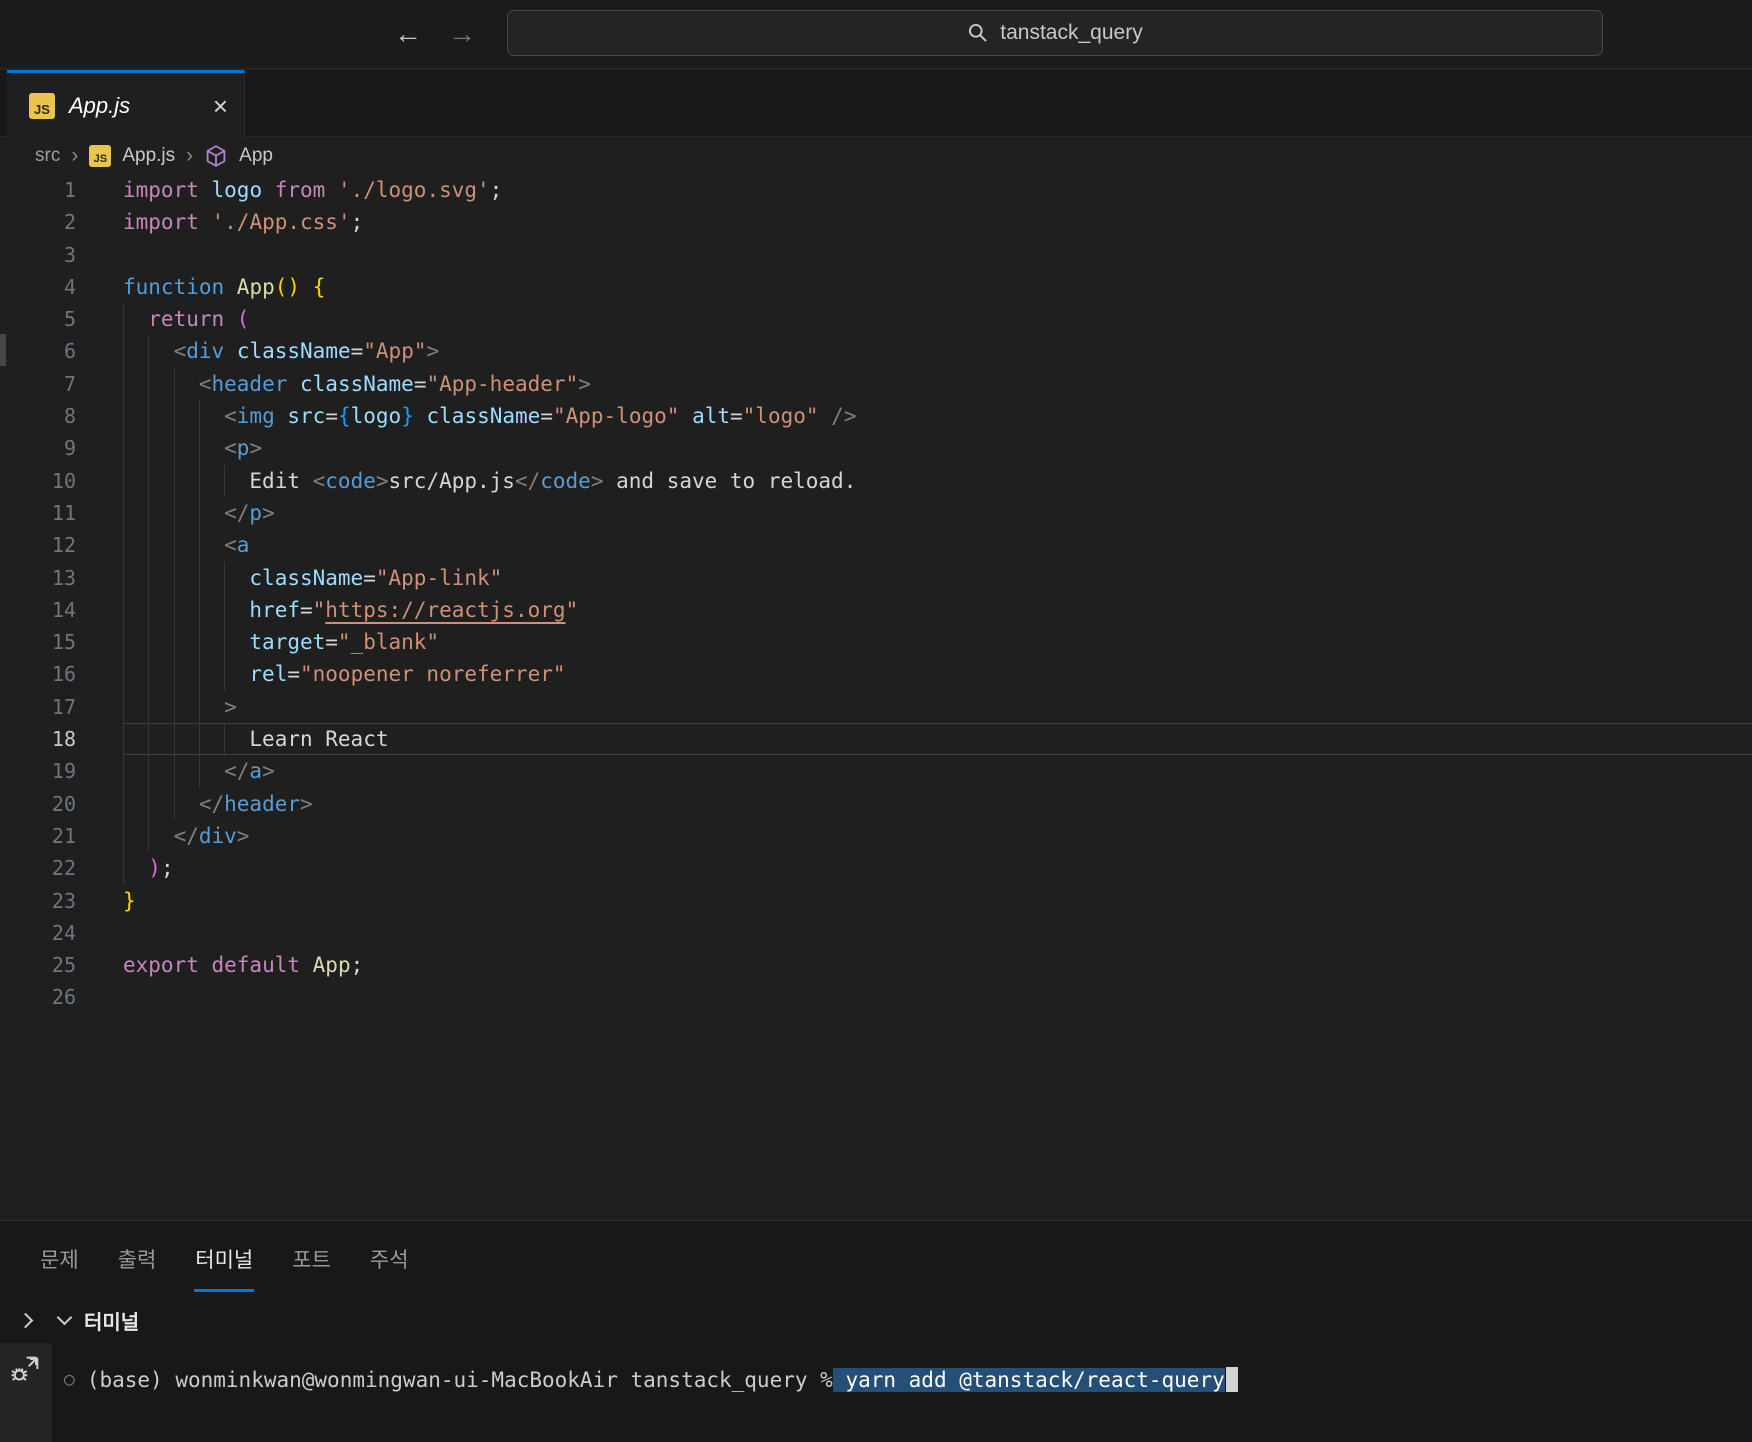 The width and height of the screenshot is (1752, 1442). What do you see at coordinates (876, 965) in the screenshot?
I see `code-line-25: 25 export default App;` at bounding box center [876, 965].